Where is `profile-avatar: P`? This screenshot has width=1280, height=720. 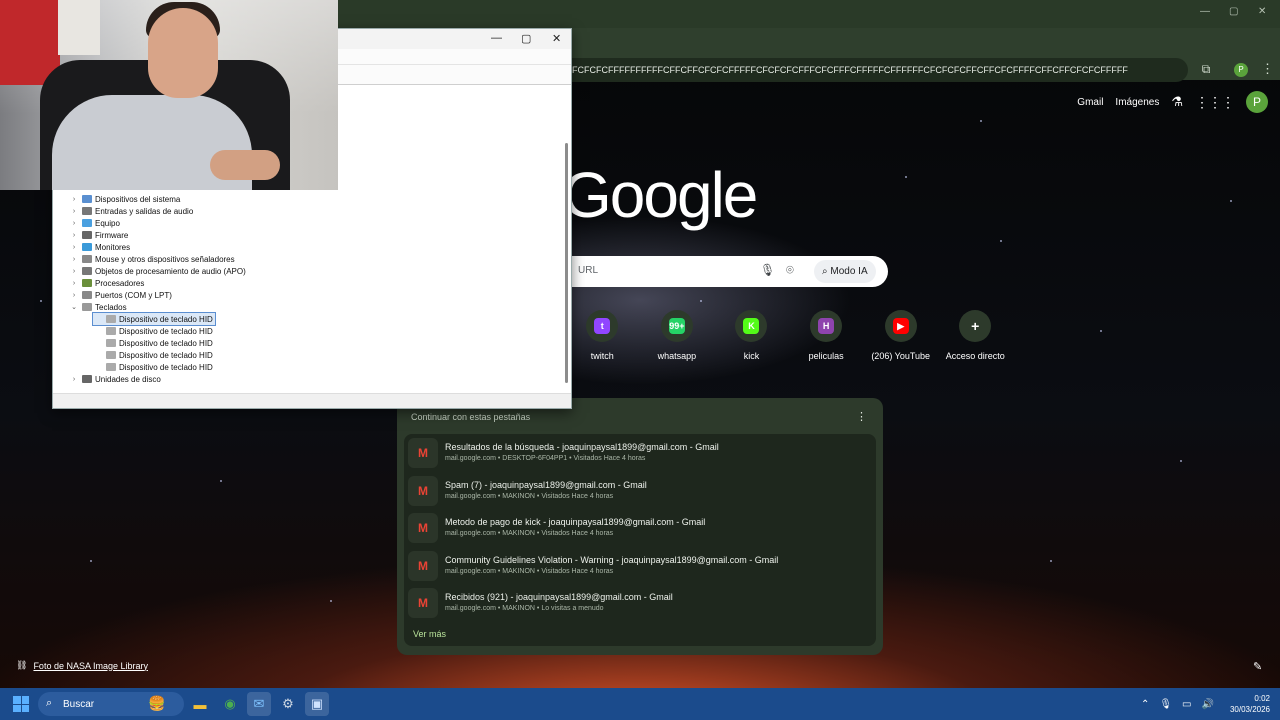 profile-avatar: P is located at coordinates (1257, 102).